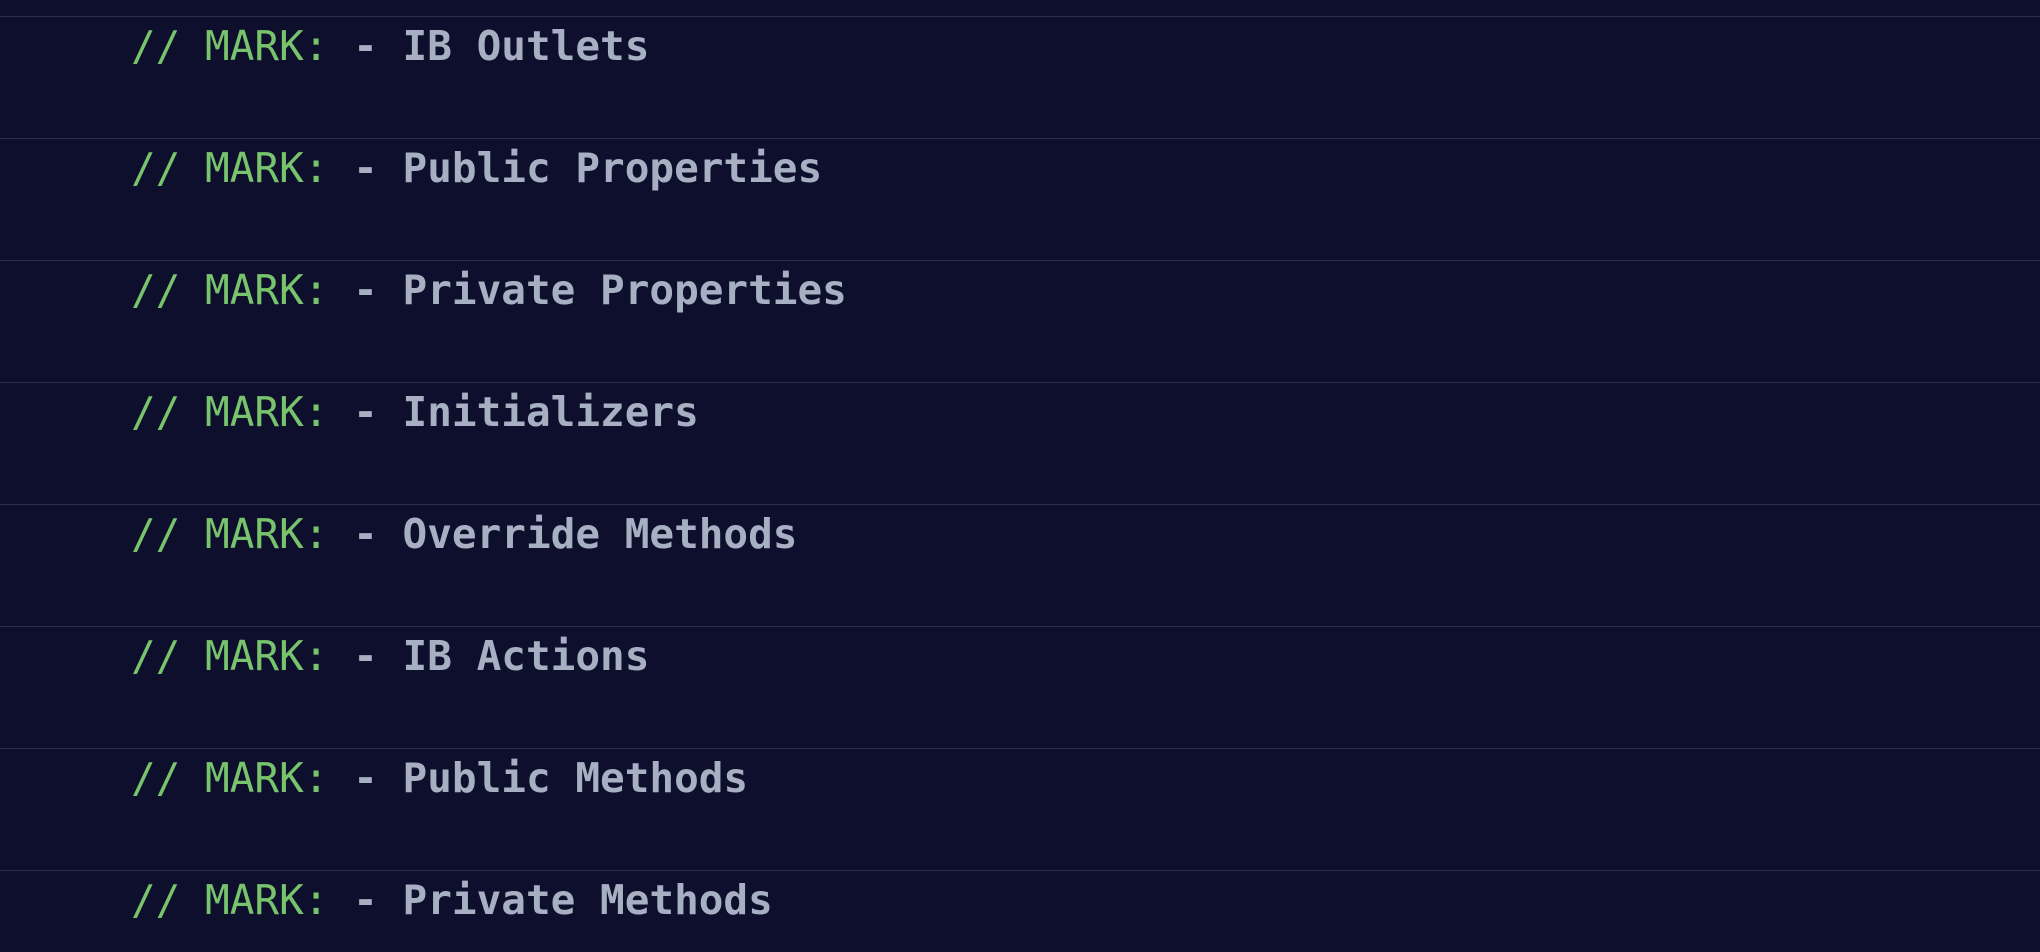 The height and width of the screenshot is (952, 2040). I want to click on mark-line-private-properties: // MARK: - Private Properties, so click(1020, 321).